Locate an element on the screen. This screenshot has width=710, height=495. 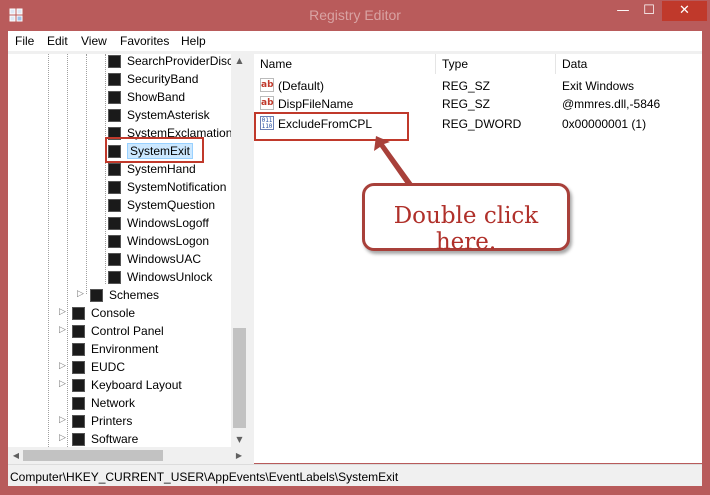
menu-edit: Edit is located at coordinates (57, 41).